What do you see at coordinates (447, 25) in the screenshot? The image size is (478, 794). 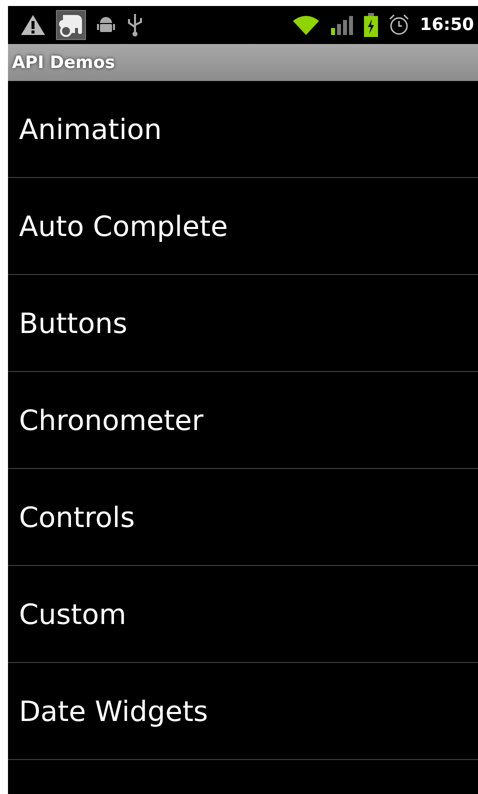 I see `clock-time: 16:50` at bounding box center [447, 25].